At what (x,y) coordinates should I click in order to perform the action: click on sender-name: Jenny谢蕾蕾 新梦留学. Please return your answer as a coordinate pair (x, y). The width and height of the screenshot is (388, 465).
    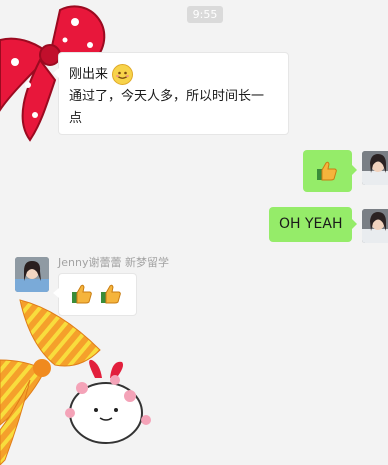
    Looking at the image, I should click on (113, 262).